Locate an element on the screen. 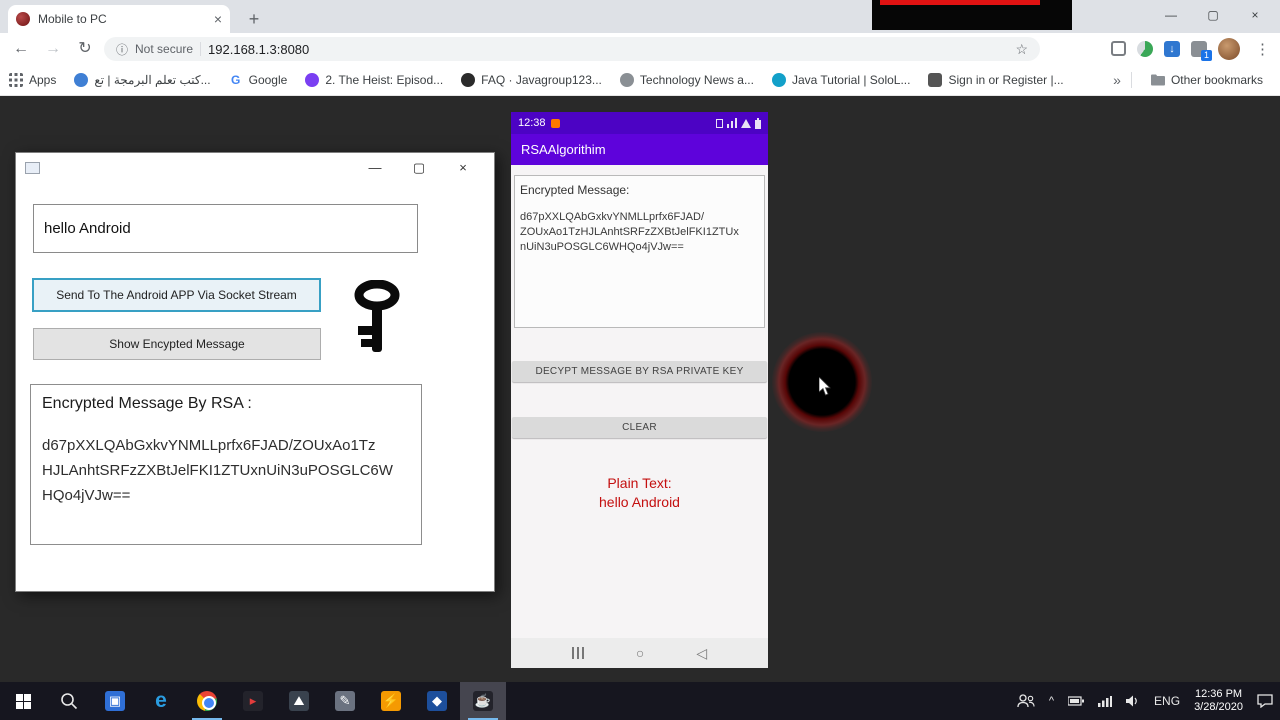  winforms-minimize-button: — is located at coordinates (375, 168).